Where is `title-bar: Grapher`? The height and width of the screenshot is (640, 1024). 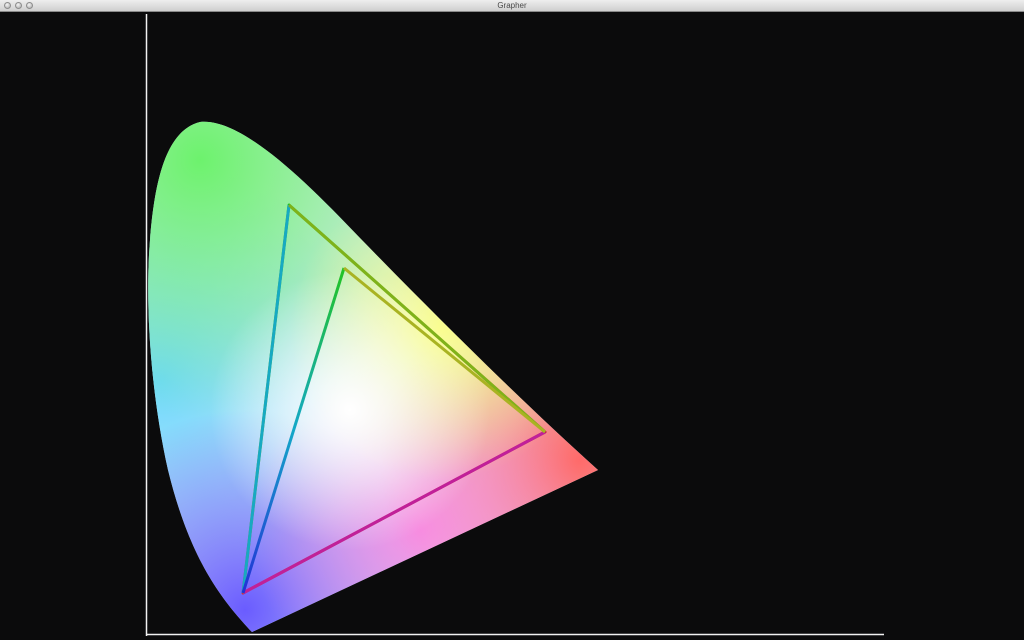
title-bar: Grapher is located at coordinates (512, 6).